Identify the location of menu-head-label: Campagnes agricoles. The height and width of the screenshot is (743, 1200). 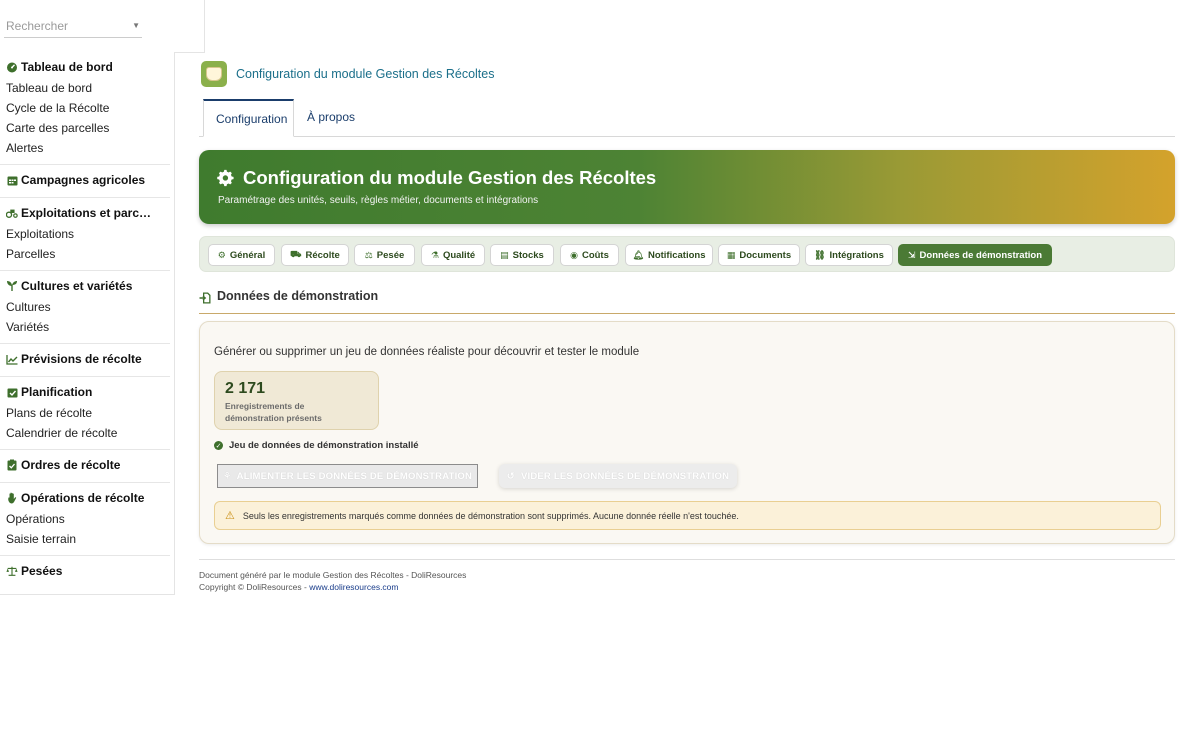
(83, 180).